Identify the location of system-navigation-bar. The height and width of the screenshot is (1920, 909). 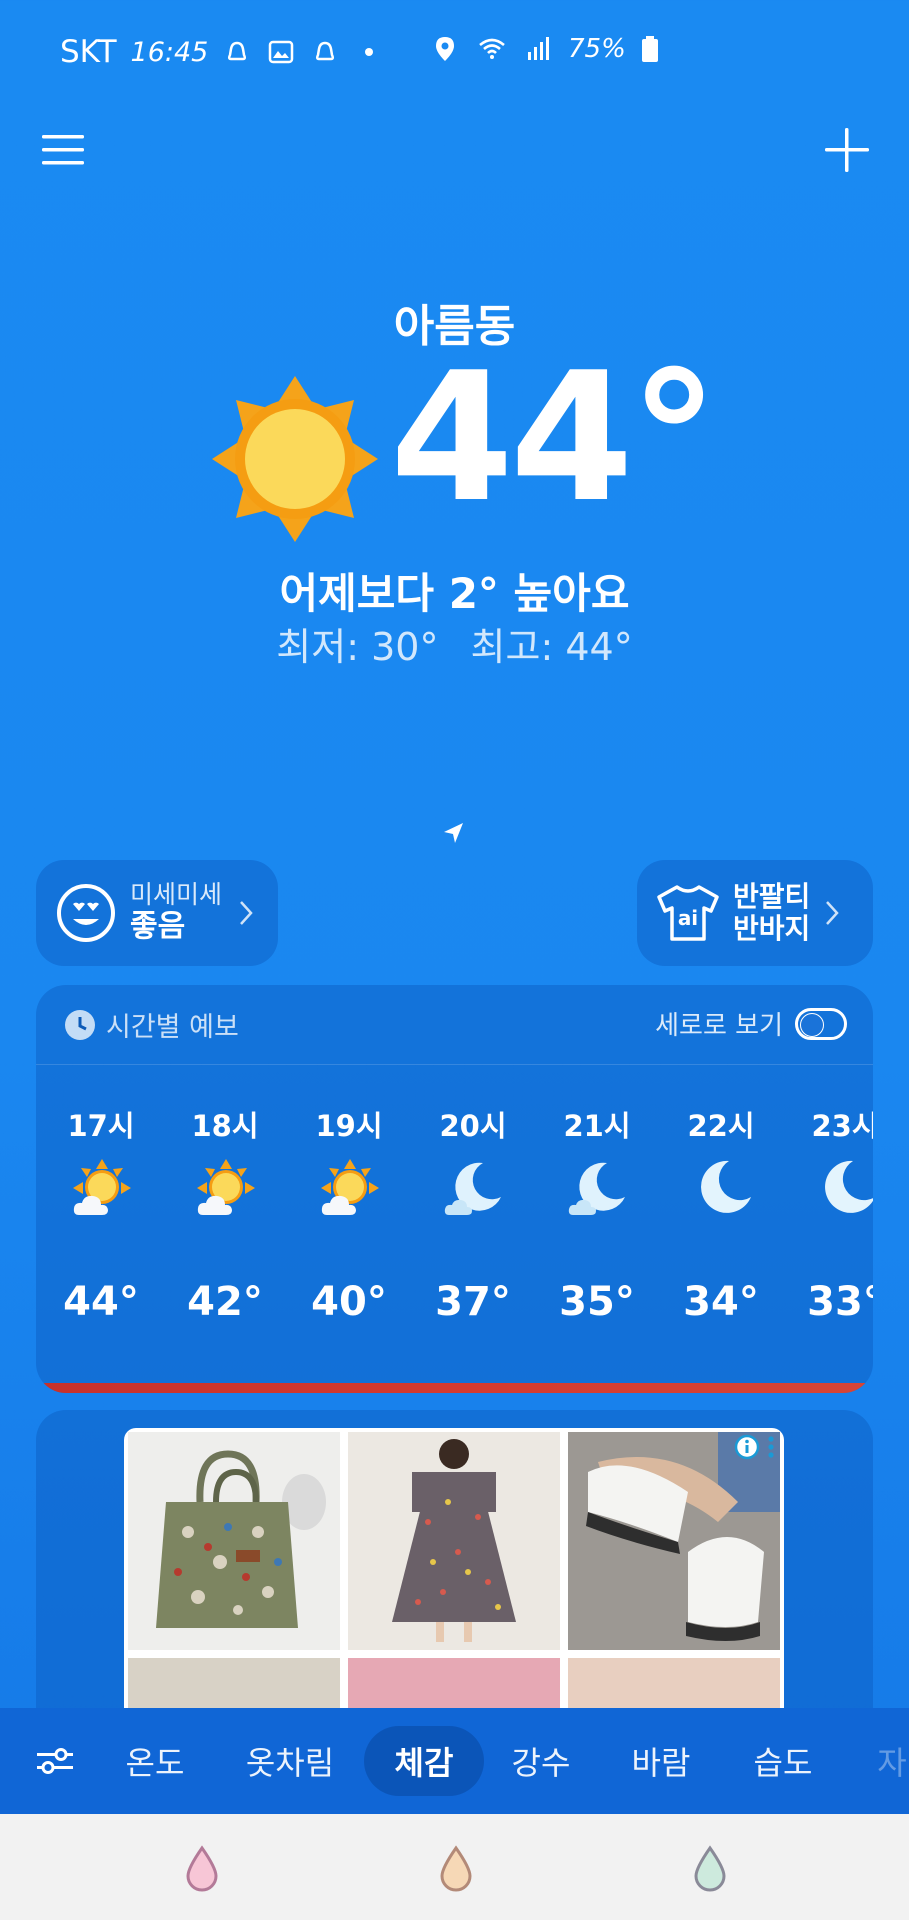
(454, 1867).